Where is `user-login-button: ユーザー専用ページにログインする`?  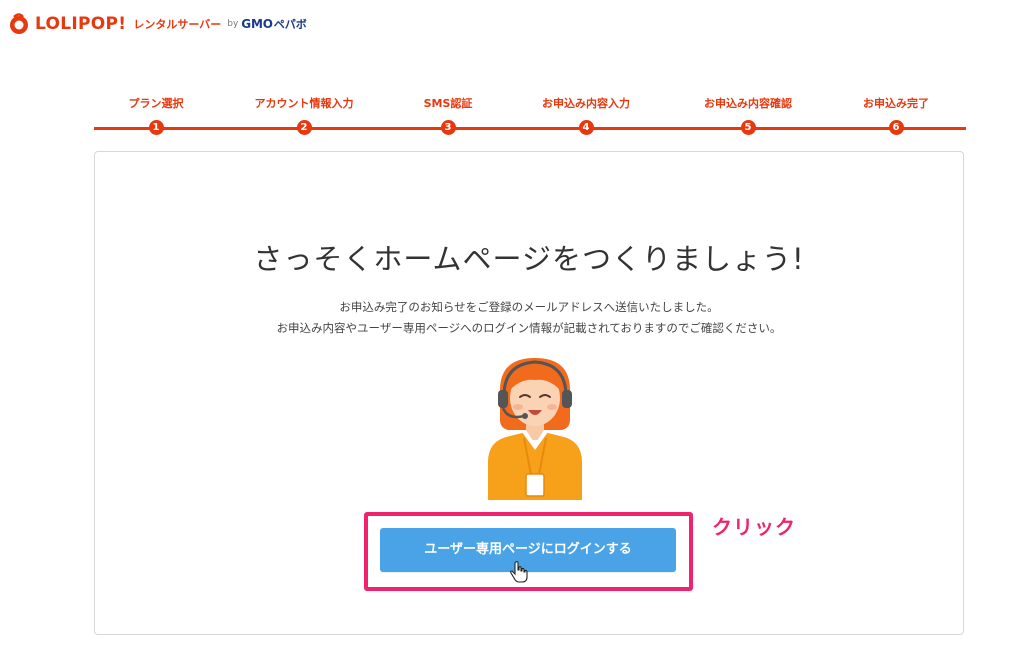 user-login-button: ユーザー専用ページにログインする is located at coordinates (528, 550).